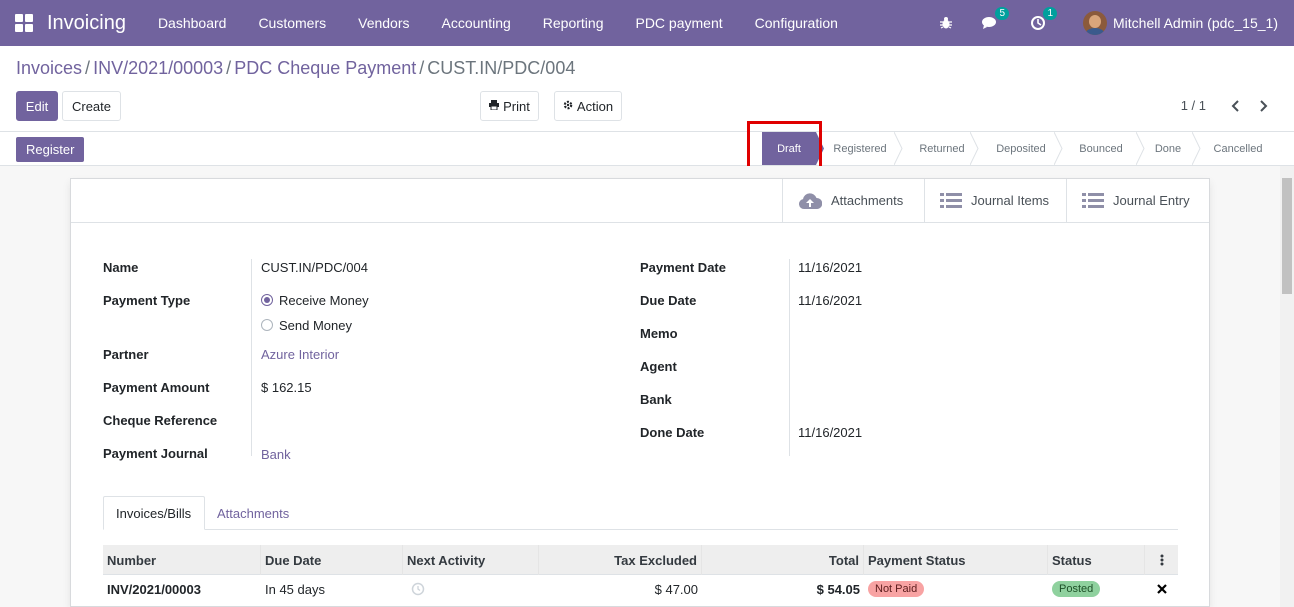 The image size is (1294, 607). Describe the element at coordinates (1101, 148) in the screenshot. I see `stage-bounced: Bounced` at that location.